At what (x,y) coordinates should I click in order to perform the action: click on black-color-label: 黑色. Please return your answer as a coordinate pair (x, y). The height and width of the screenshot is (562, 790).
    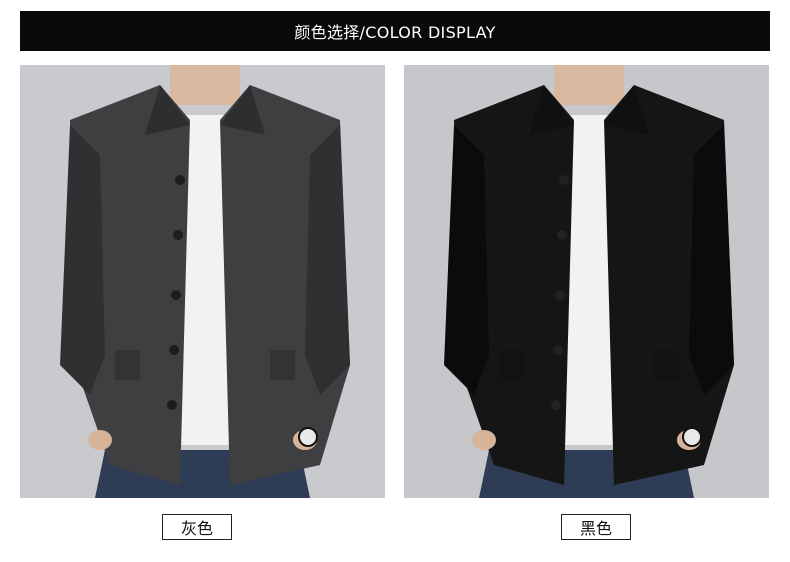
    Looking at the image, I should click on (596, 527).